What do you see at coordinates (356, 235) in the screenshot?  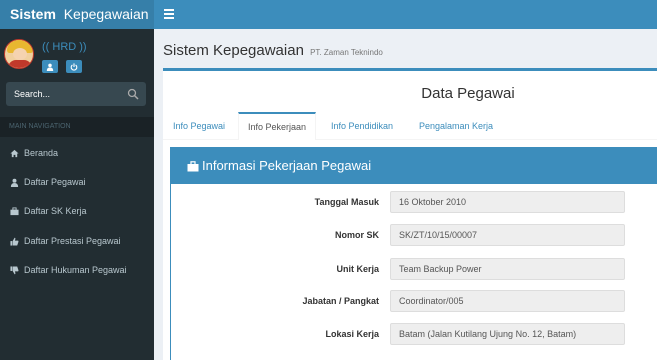 I see `field-label: Nomor SK` at bounding box center [356, 235].